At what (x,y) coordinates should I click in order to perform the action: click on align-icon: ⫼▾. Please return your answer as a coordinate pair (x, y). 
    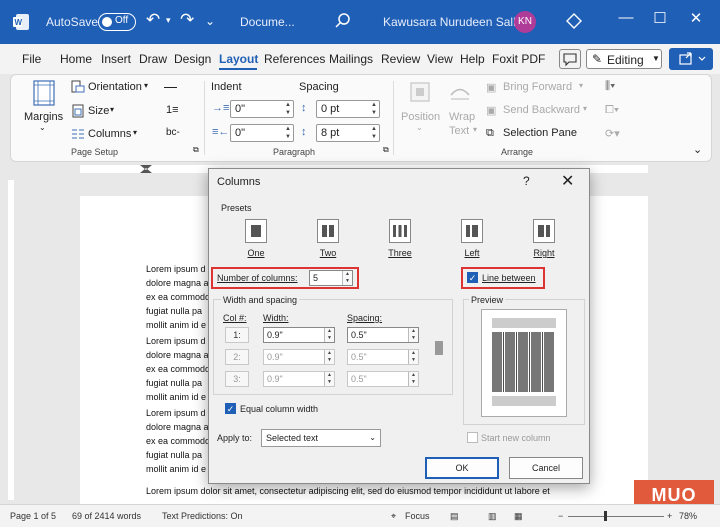
    Looking at the image, I should click on (610, 86).